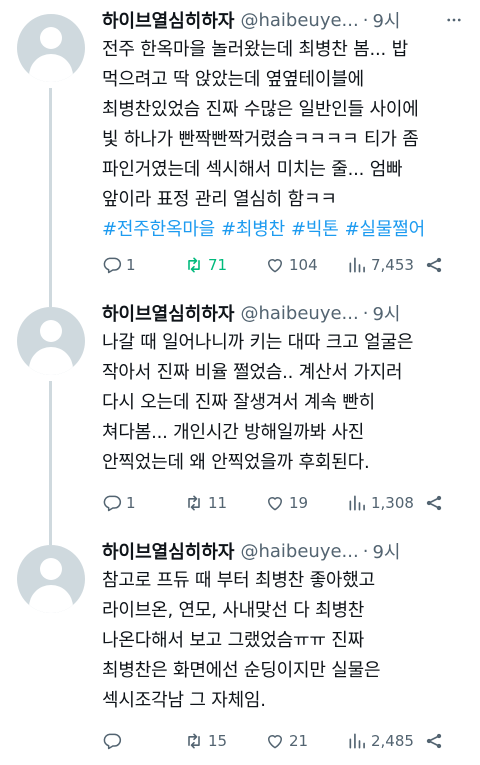 This screenshot has height=765, width=480. What do you see at coordinates (286, 503) in the screenshot?
I see `like-button: 19` at bounding box center [286, 503].